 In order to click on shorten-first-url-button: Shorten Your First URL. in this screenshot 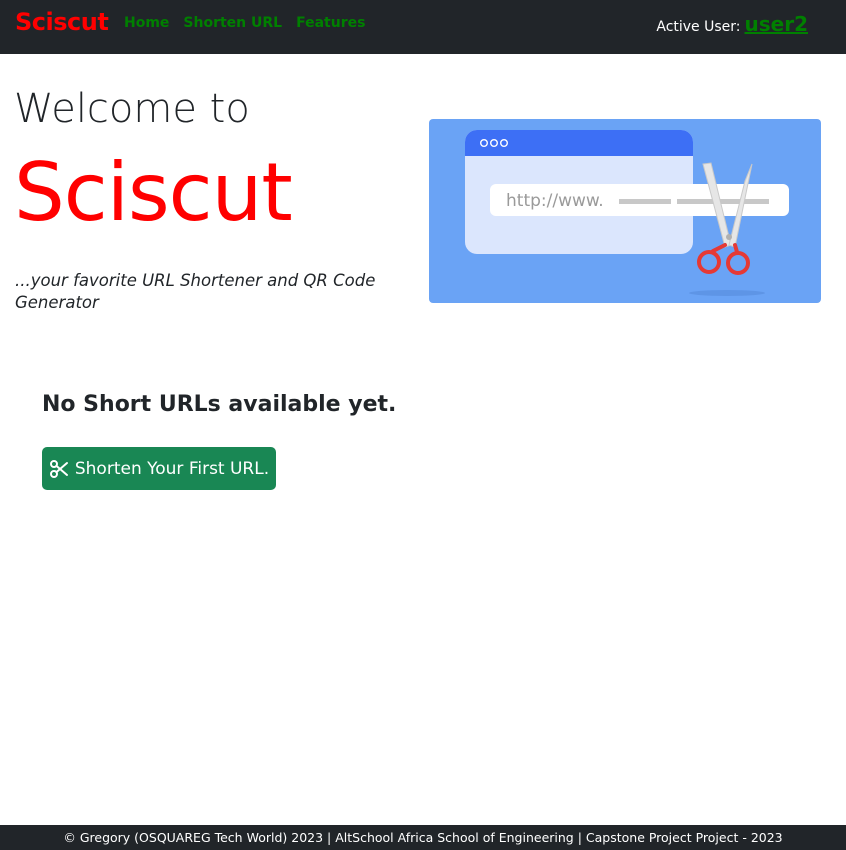, I will do `click(159, 468)`.